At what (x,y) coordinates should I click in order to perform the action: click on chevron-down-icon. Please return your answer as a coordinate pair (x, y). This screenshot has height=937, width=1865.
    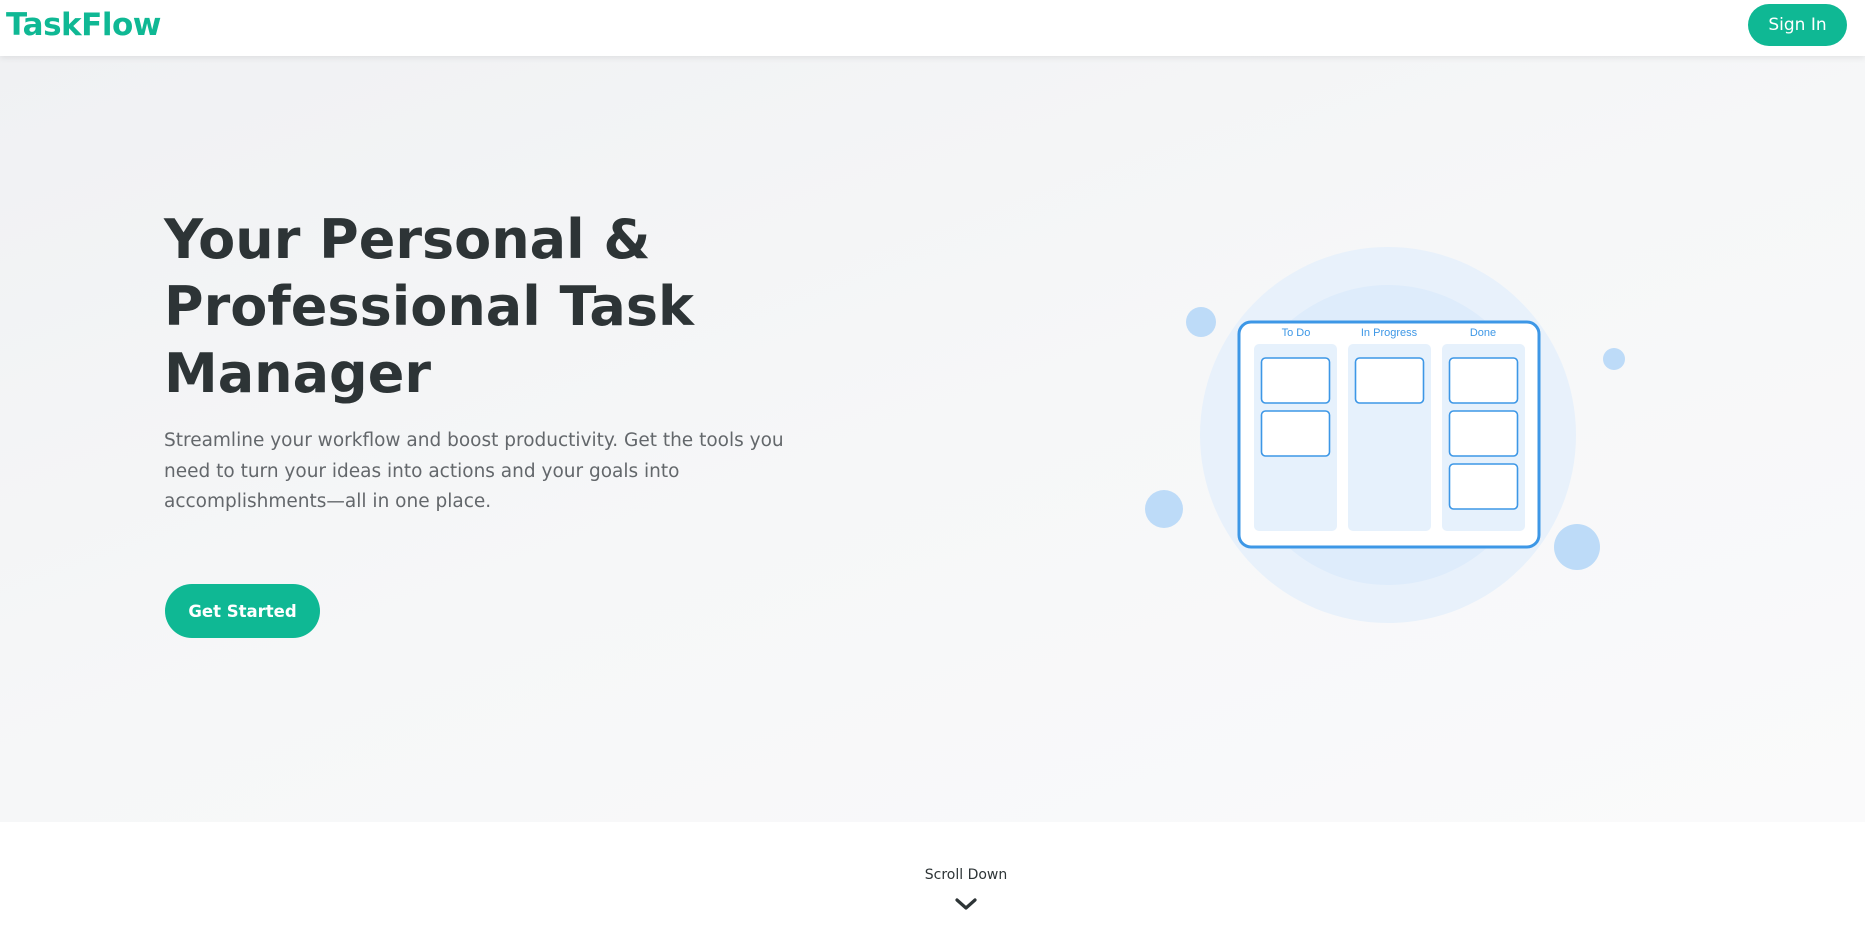
    Looking at the image, I should click on (966, 904).